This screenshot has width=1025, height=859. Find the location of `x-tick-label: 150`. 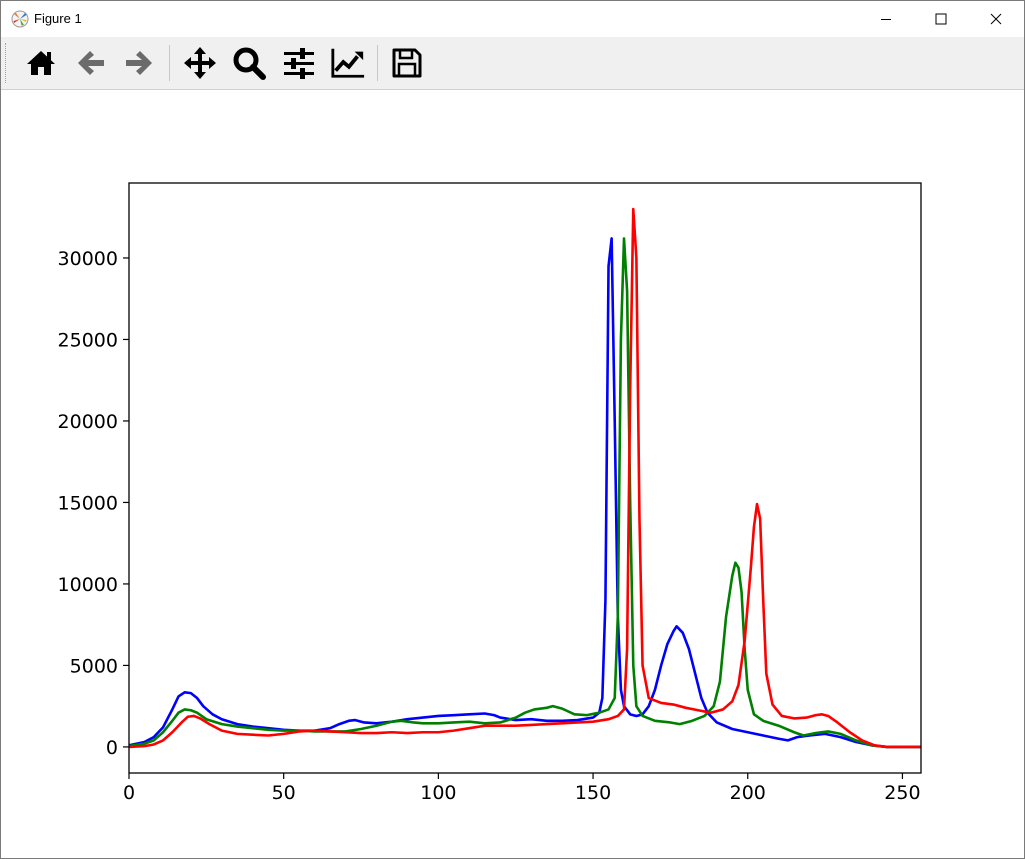

x-tick-label: 150 is located at coordinates (593, 793).